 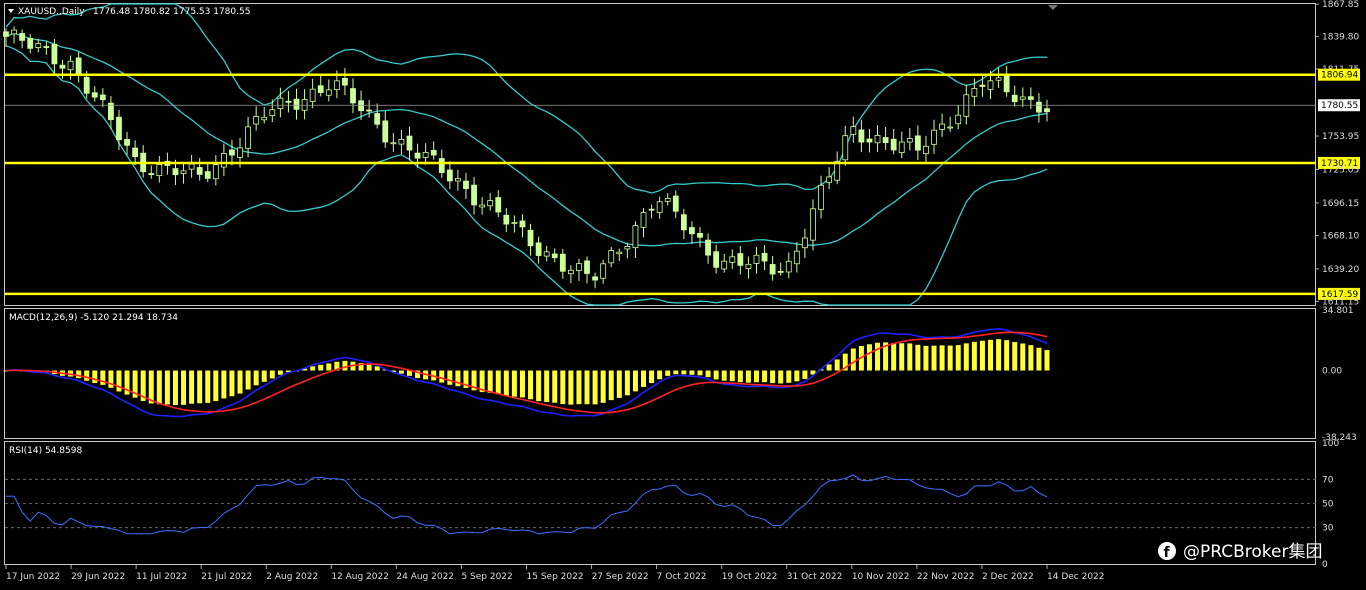 I want to click on rsi-tick-label: 0, so click(x=1325, y=565).